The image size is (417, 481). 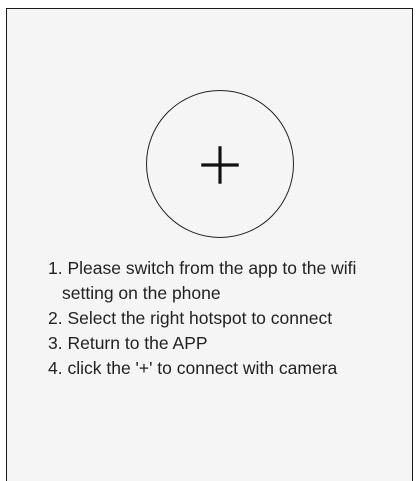 What do you see at coordinates (190, 318) in the screenshot?
I see `instruction-step-2: 2. Select the right hotspot to connect` at bounding box center [190, 318].